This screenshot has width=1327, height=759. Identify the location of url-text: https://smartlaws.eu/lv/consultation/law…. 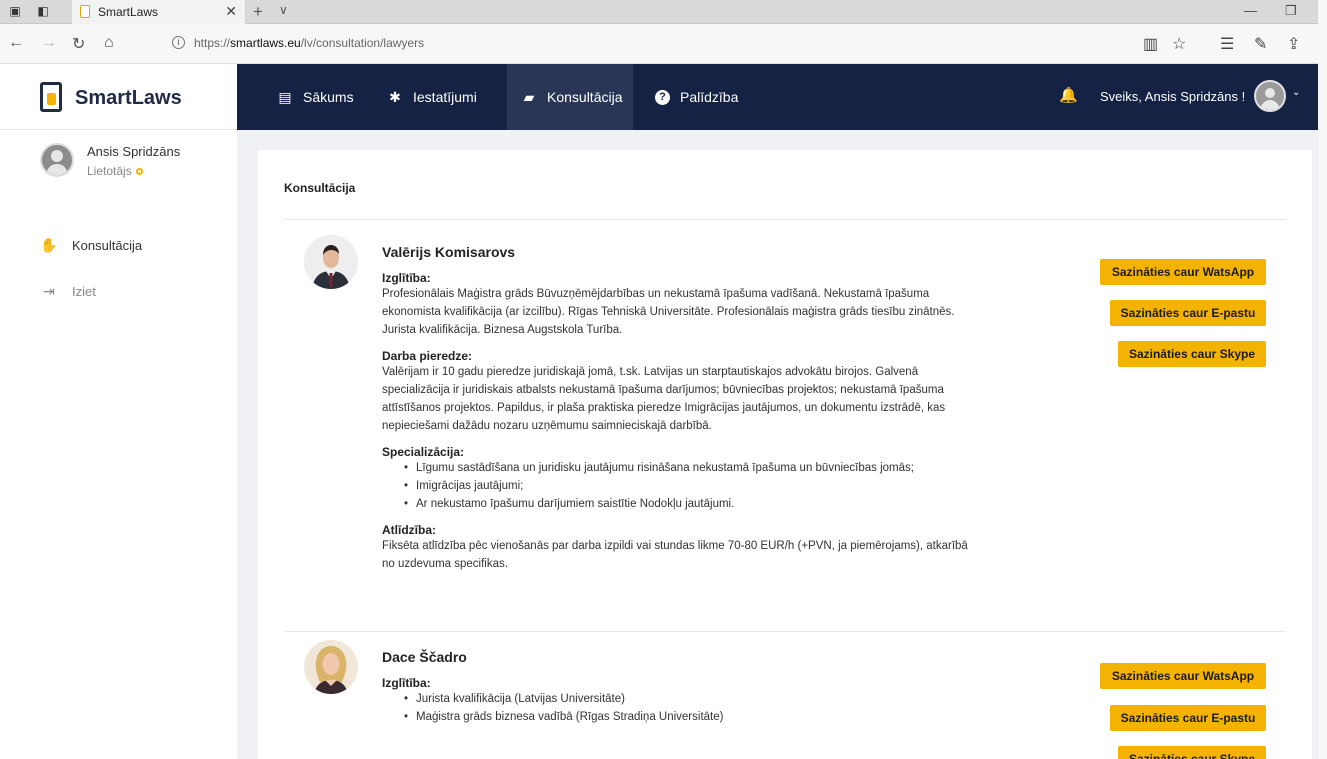
(309, 43).